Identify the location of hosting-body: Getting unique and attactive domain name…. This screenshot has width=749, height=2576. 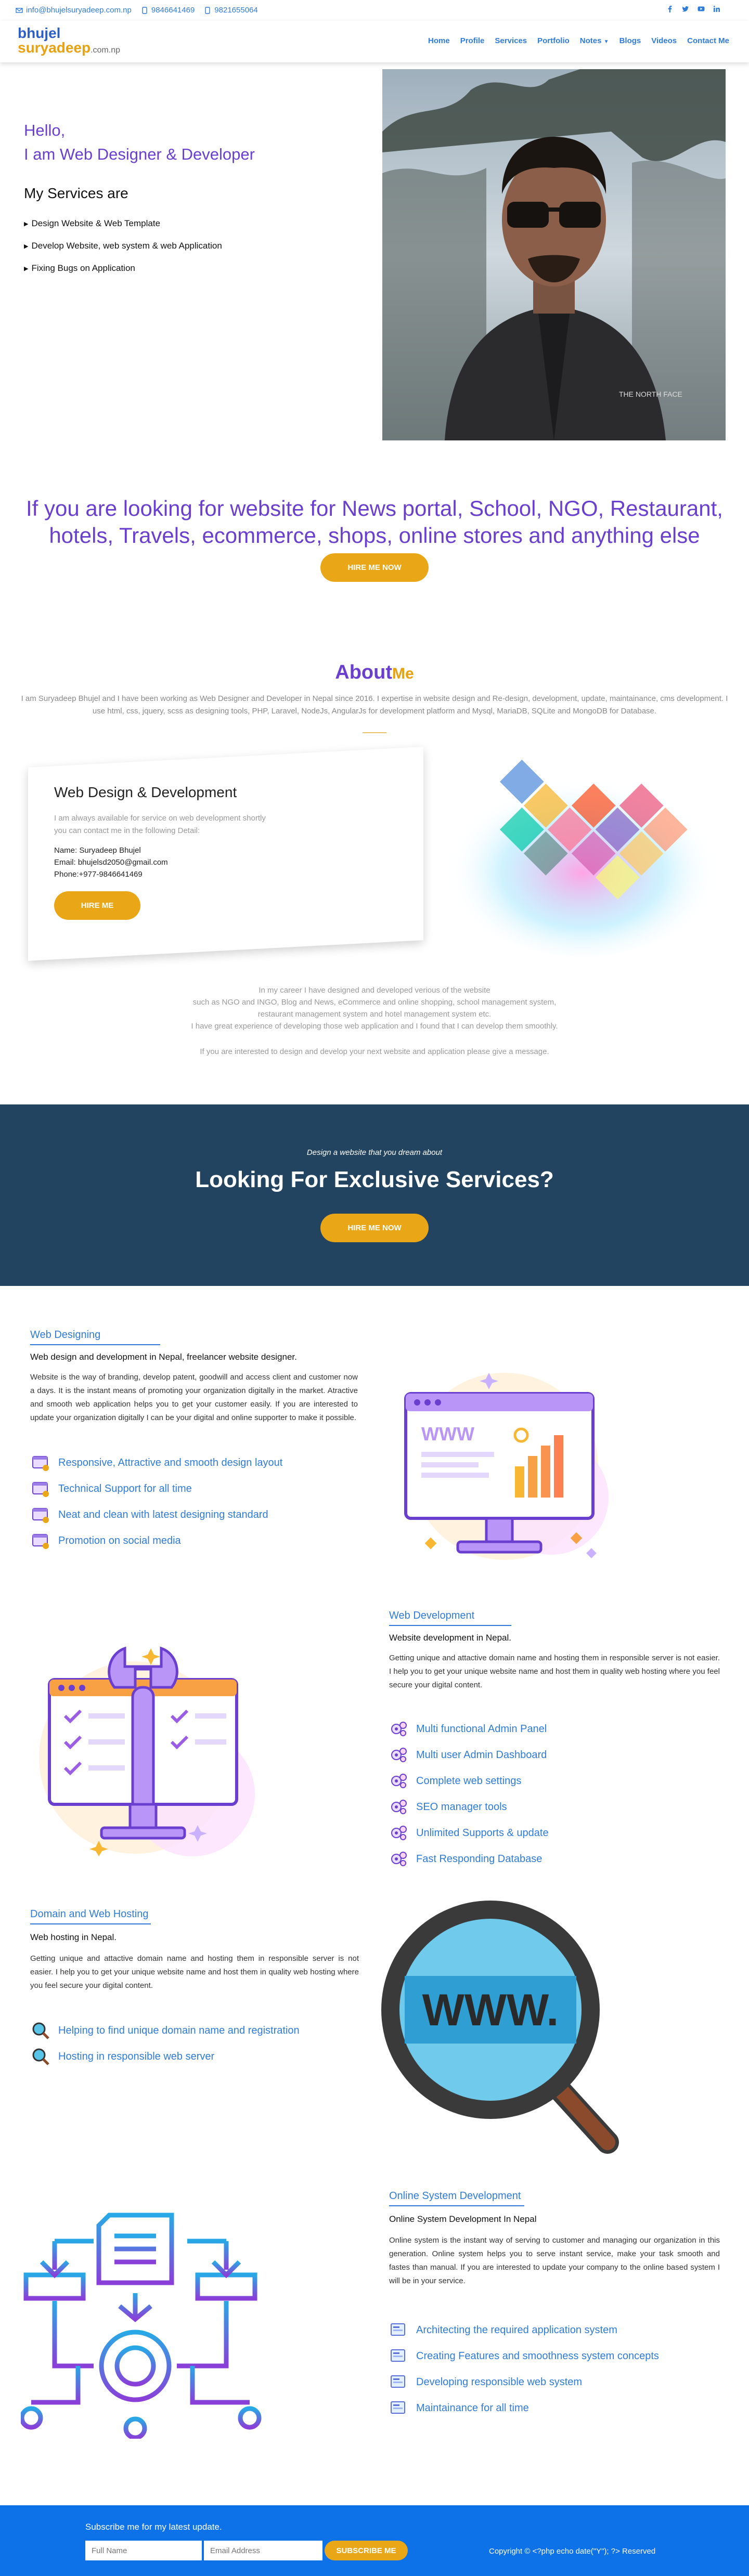
(195, 1972).